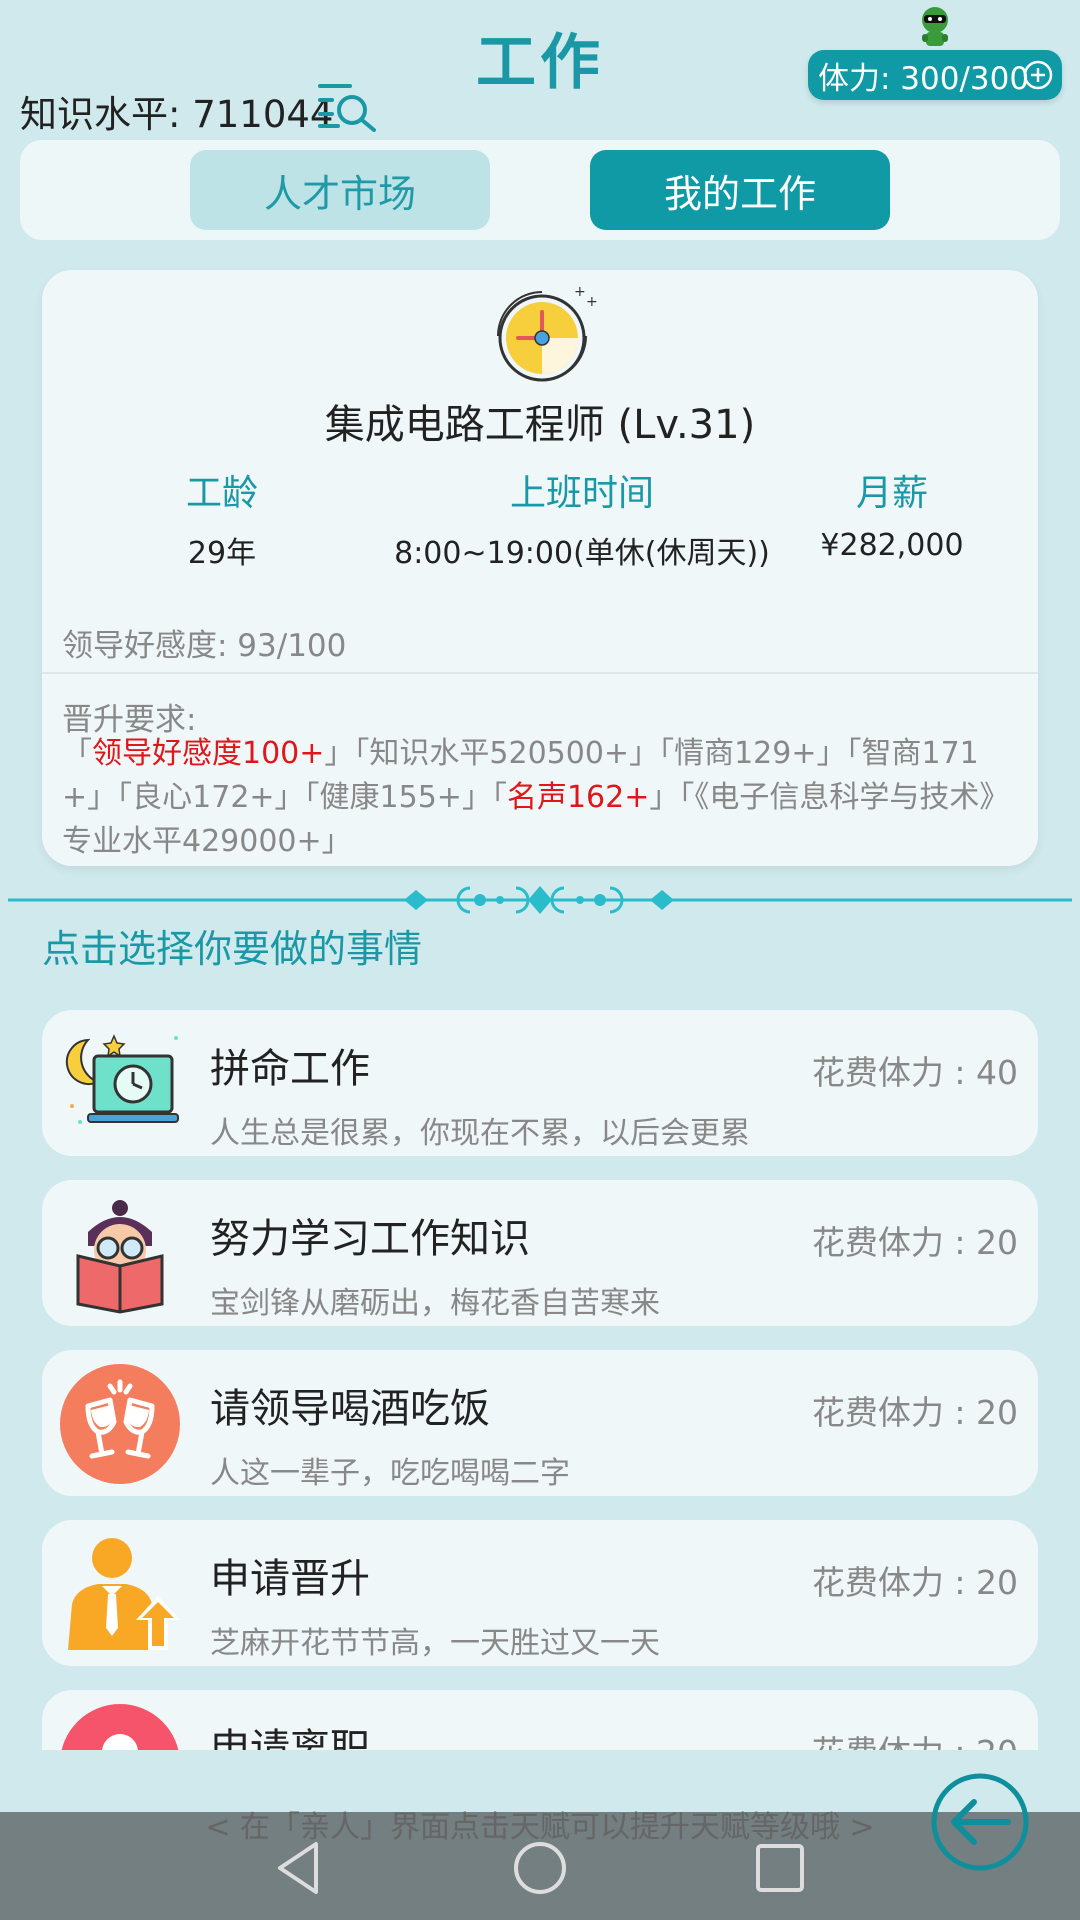 The height and width of the screenshot is (1920, 1080). Describe the element at coordinates (935, 27) in the screenshot. I see `player-avatar-icon` at that location.